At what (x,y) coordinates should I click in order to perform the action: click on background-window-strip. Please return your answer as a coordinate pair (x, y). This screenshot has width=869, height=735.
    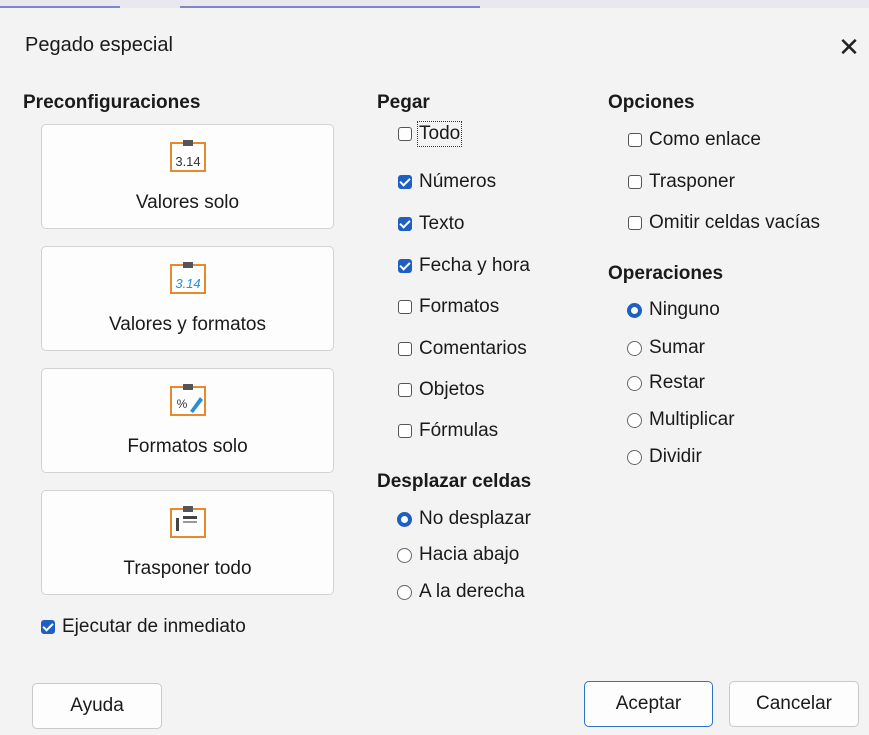
    Looking at the image, I should click on (434, 4).